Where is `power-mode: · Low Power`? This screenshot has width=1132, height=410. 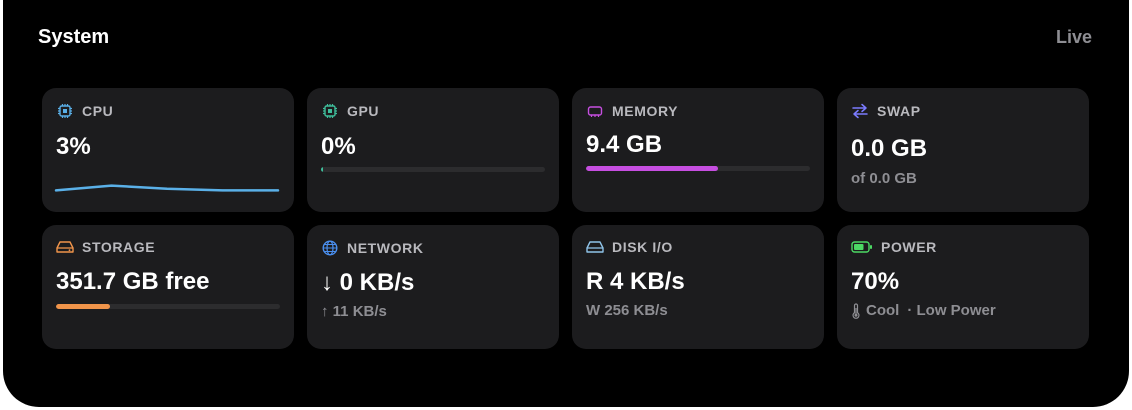
power-mode: · Low Power is located at coordinates (951, 310).